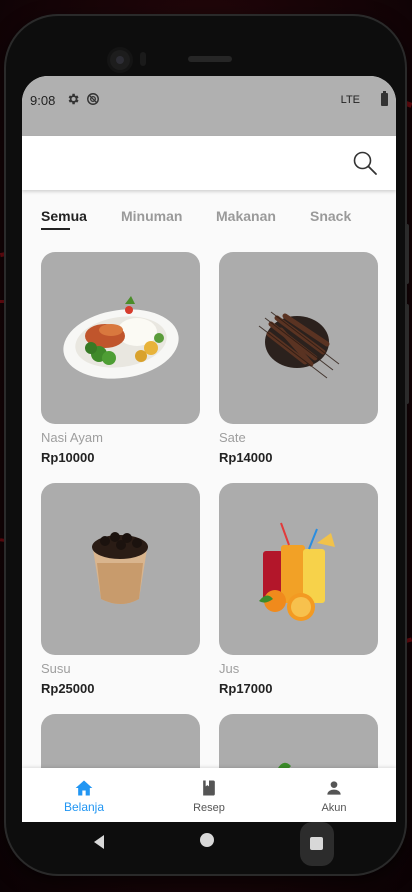 The image size is (412, 892). I want to click on status-time: 9:08, so click(43, 100).